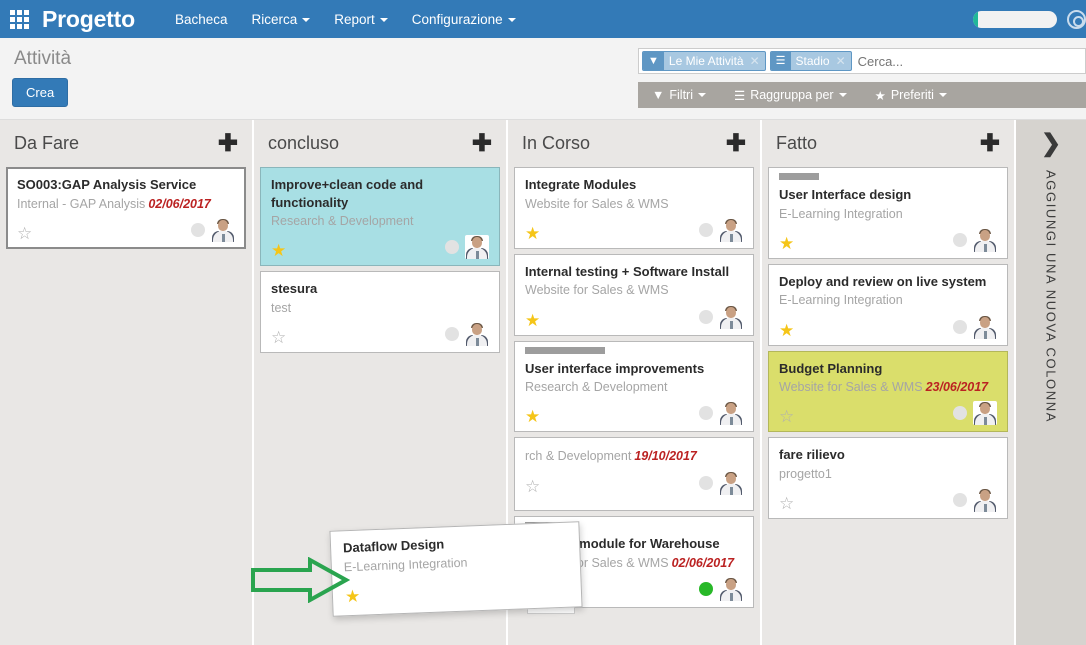 This screenshot has width=1086, height=645. Describe the element at coordinates (634, 474) in the screenshot. I see `kanban-card: rch & Development 19/10/2017 ☆` at that location.